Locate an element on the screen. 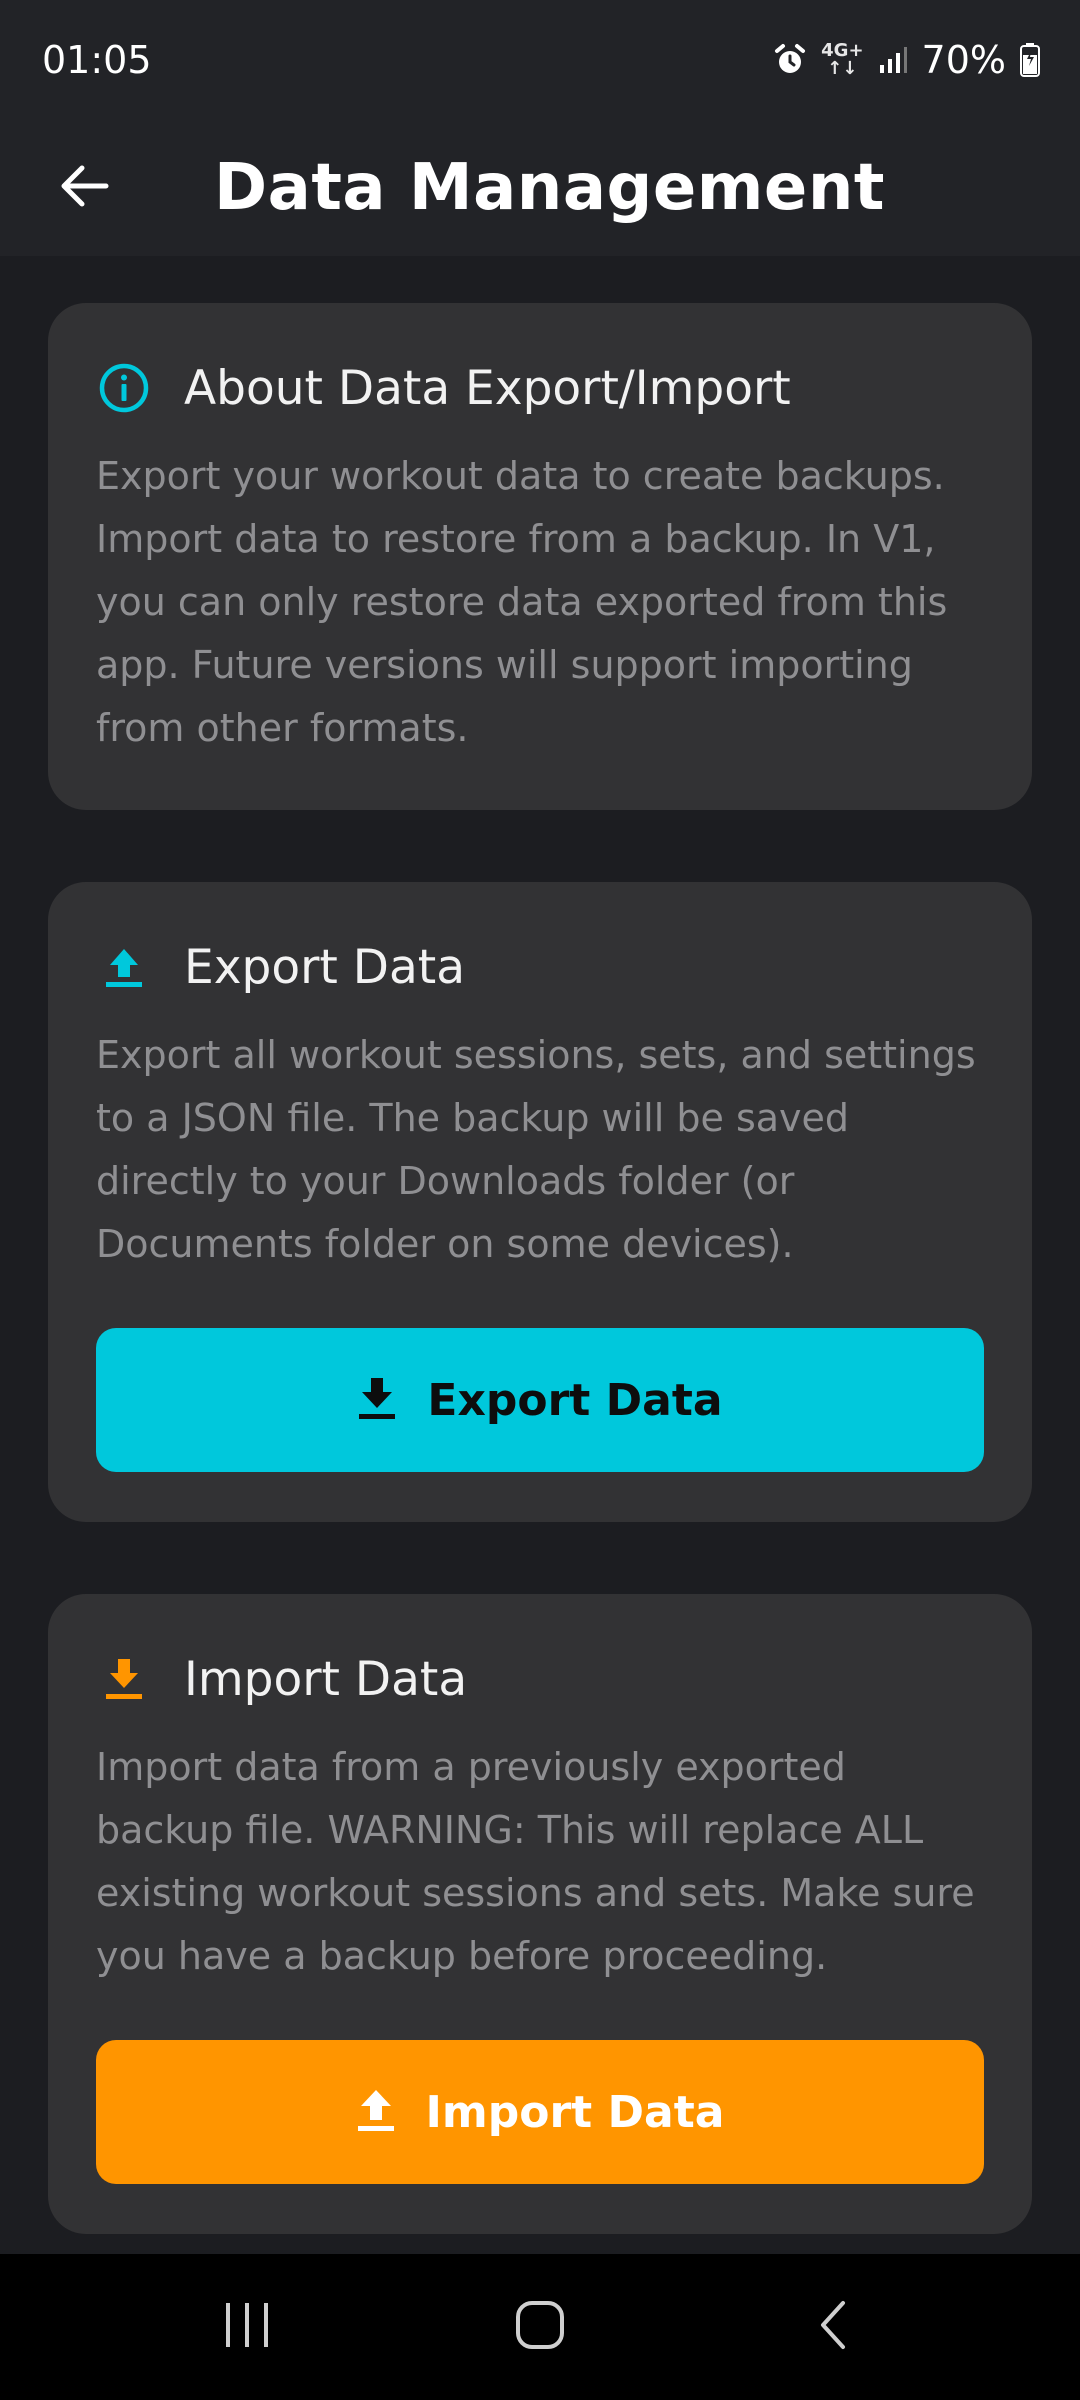 Image resolution: width=1080 pixels, height=2400 pixels. import-data-button: Import Data is located at coordinates (540, 2112).